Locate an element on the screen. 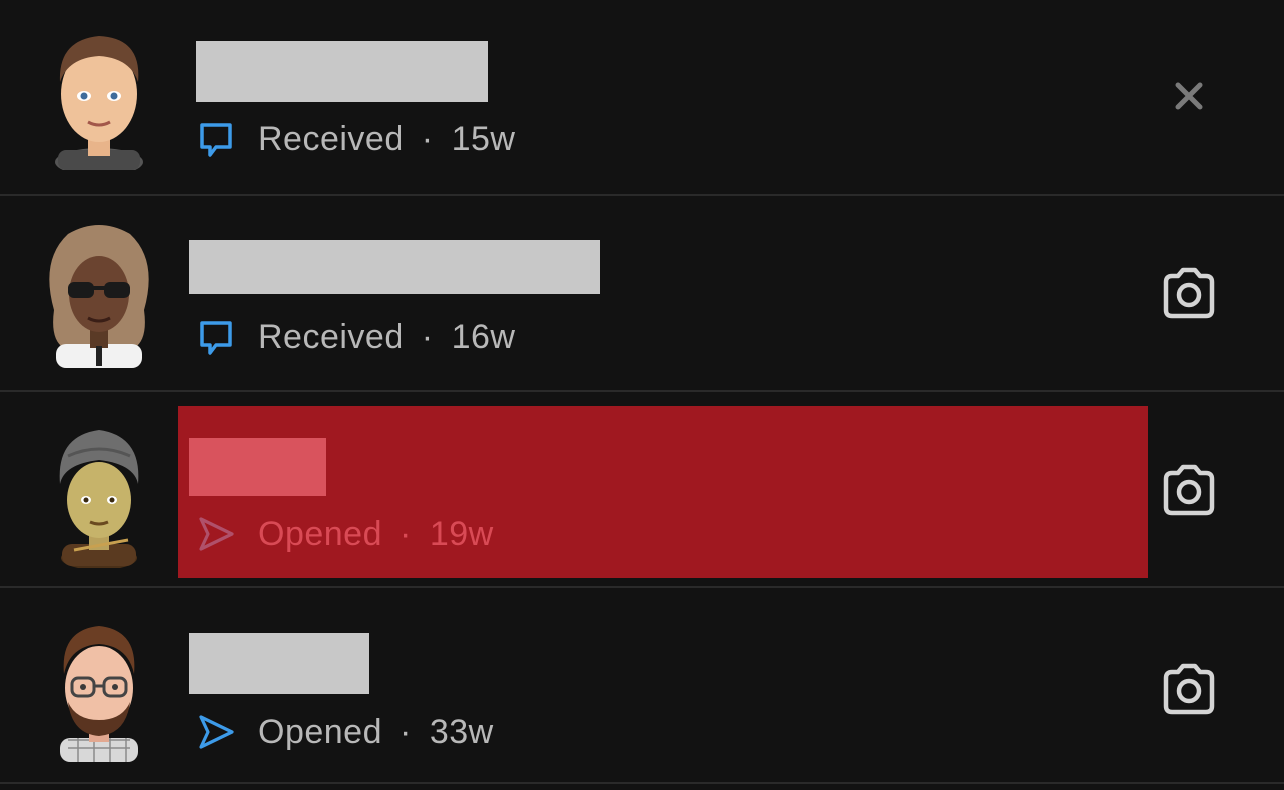 The image size is (1284, 790). message-status: Opened · 19w is located at coordinates (345, 534).